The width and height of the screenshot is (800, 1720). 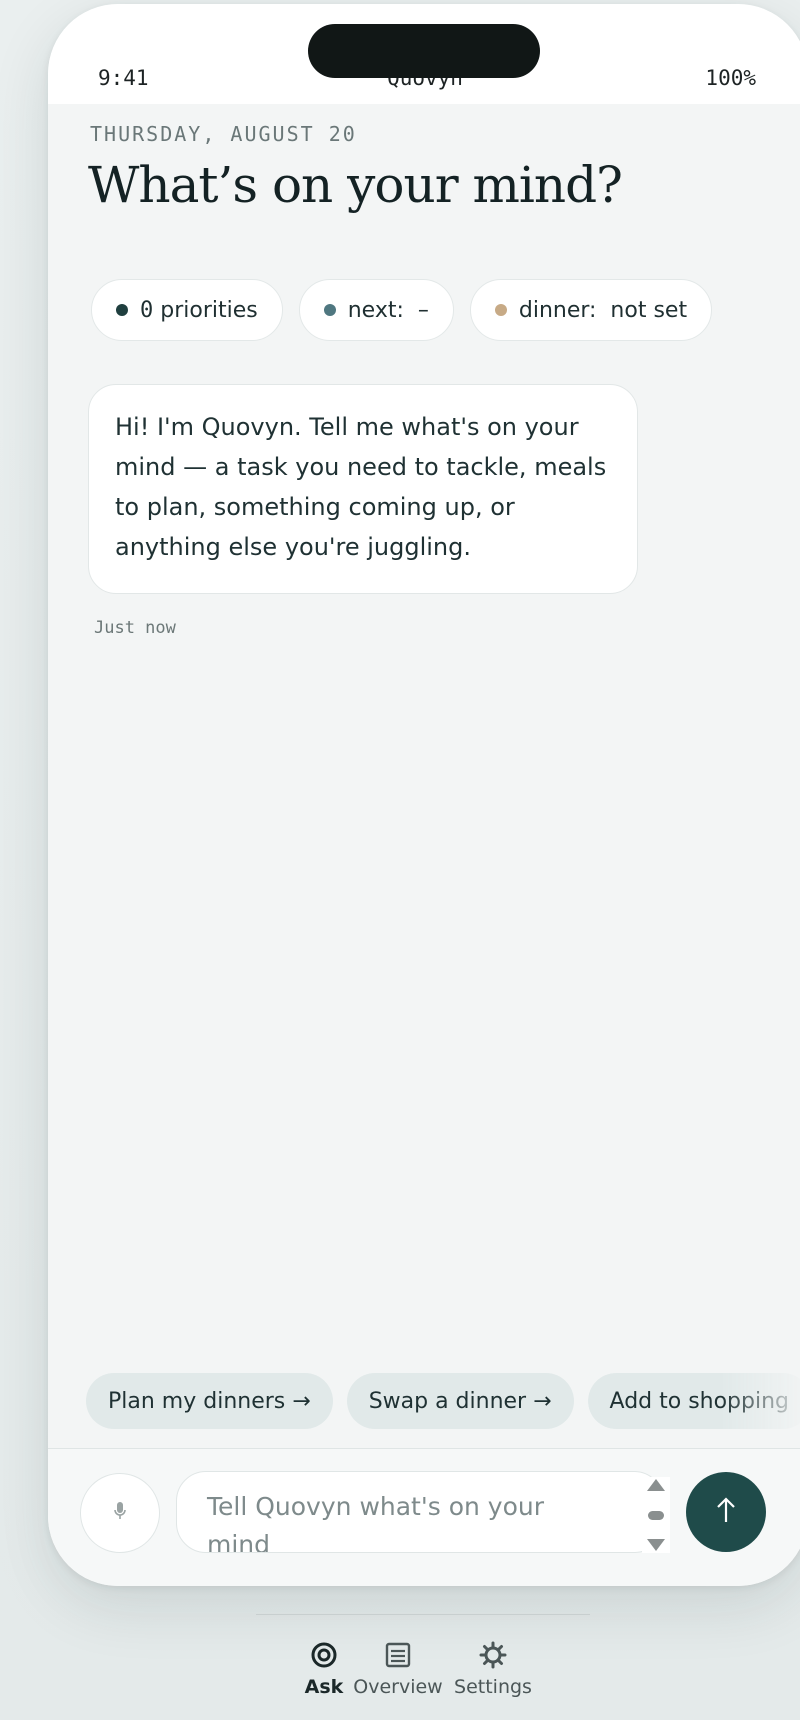 I want to click on add-to-shopping-suggestion: Add to shopping, so click(x=693, y=1401).